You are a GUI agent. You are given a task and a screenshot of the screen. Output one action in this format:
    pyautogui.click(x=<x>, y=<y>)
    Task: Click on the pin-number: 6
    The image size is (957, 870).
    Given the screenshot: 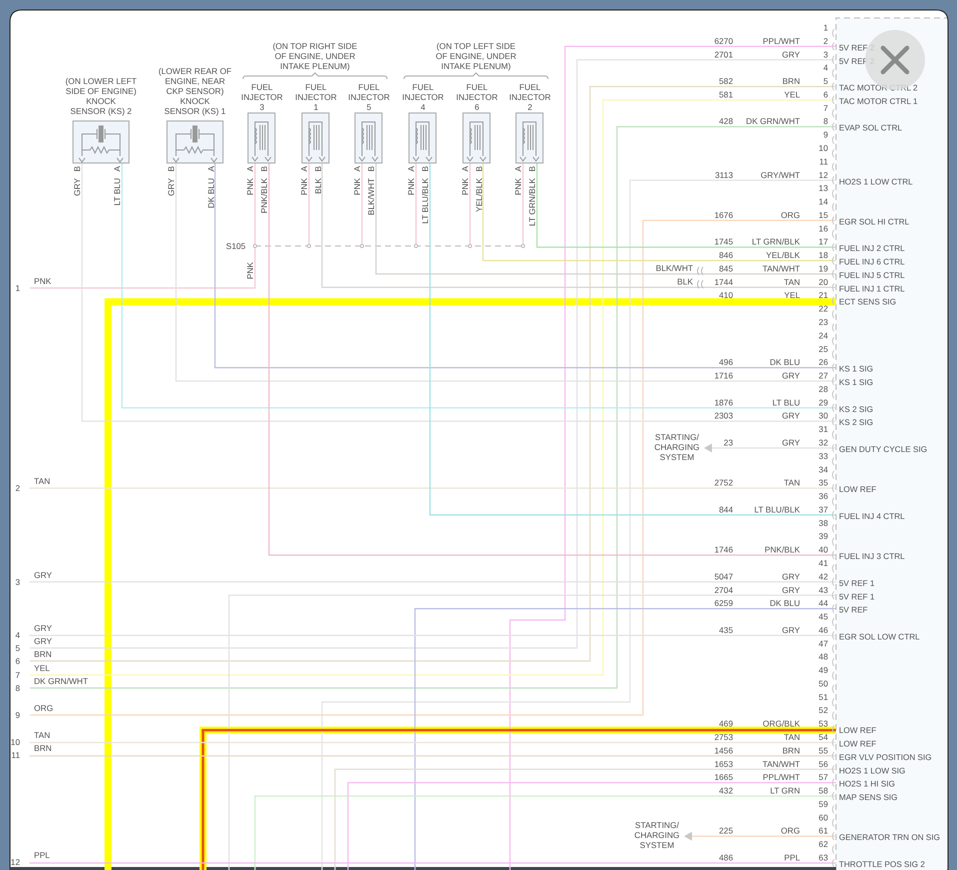 What is the action you would take?
    pyautogui.click(x=17, y=661)
    